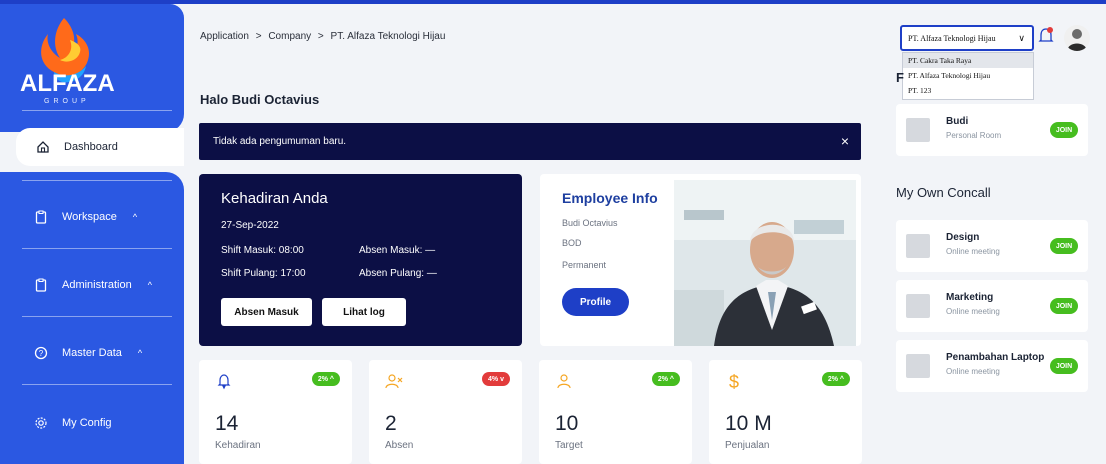 The height and width of the screenshot is (464, 1106). What do you see at coordinates (974, 135) in the screenshot?
I see `room-subtitle: Personal Room` at bounding box center [974, 135].